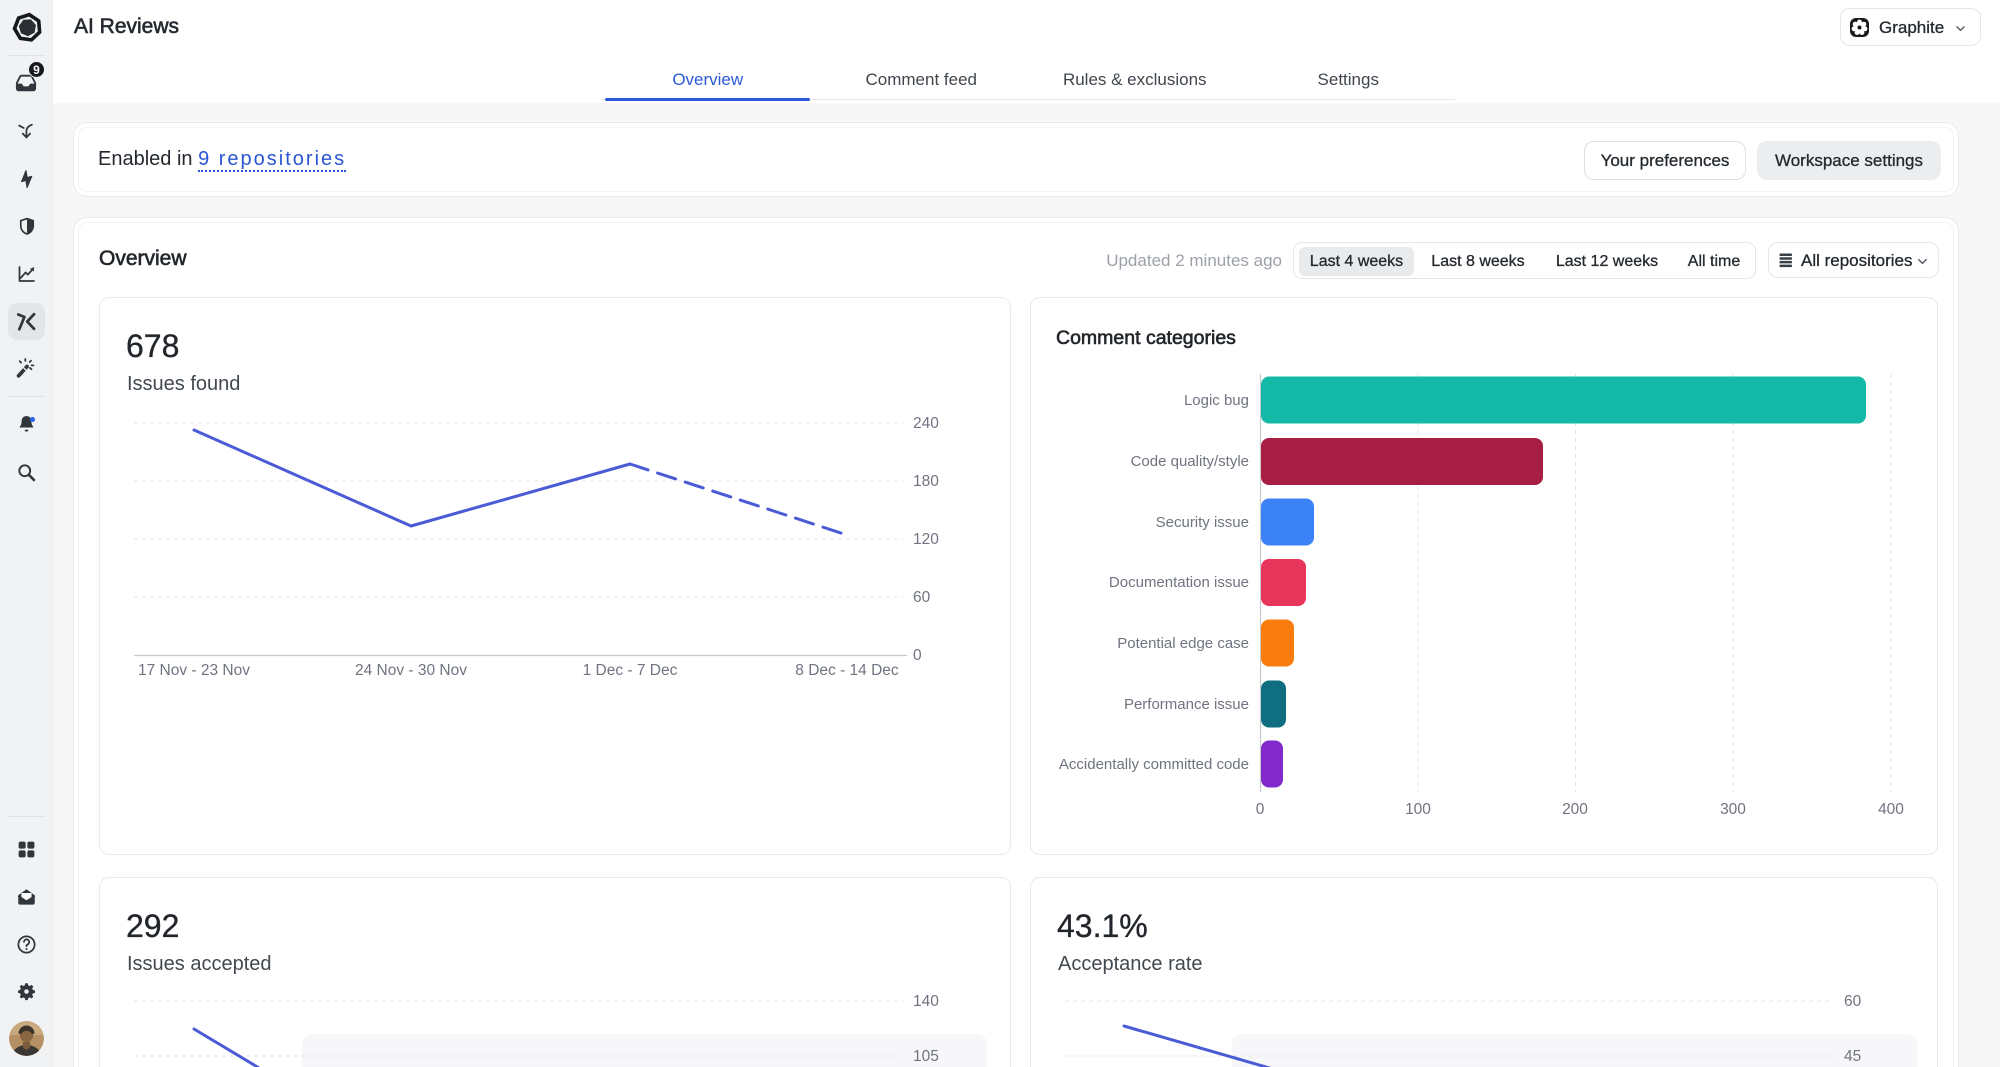 This screenshot has width=2000, height=1067. Describe the element at coordinates (926, 481) in the screenshot. I see `svg-text: 180` at that location.